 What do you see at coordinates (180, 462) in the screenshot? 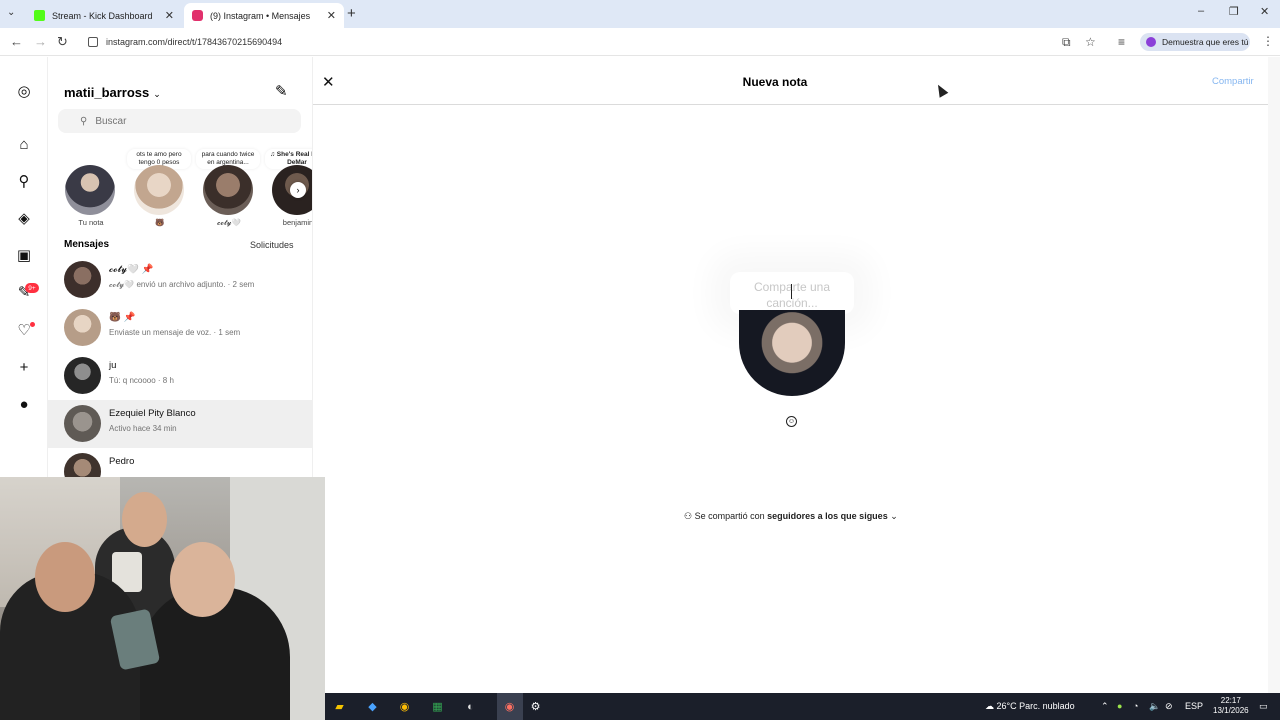
I see `conversation-item: Pedro` at bounding box center [180, 462].